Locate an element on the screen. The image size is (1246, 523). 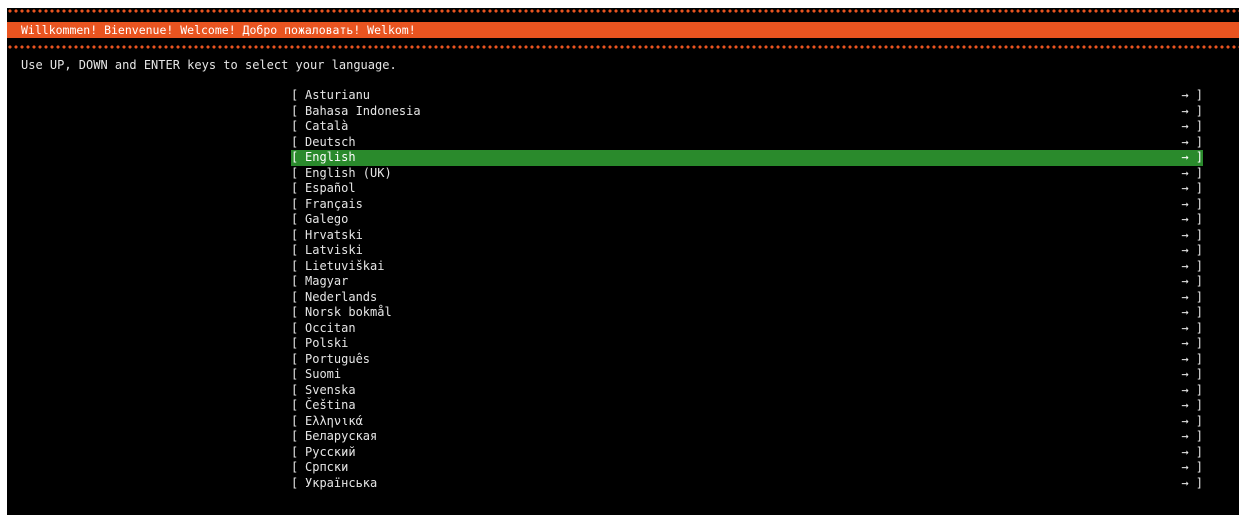
language-option: [English → ] is located at coordinates (747, 158).